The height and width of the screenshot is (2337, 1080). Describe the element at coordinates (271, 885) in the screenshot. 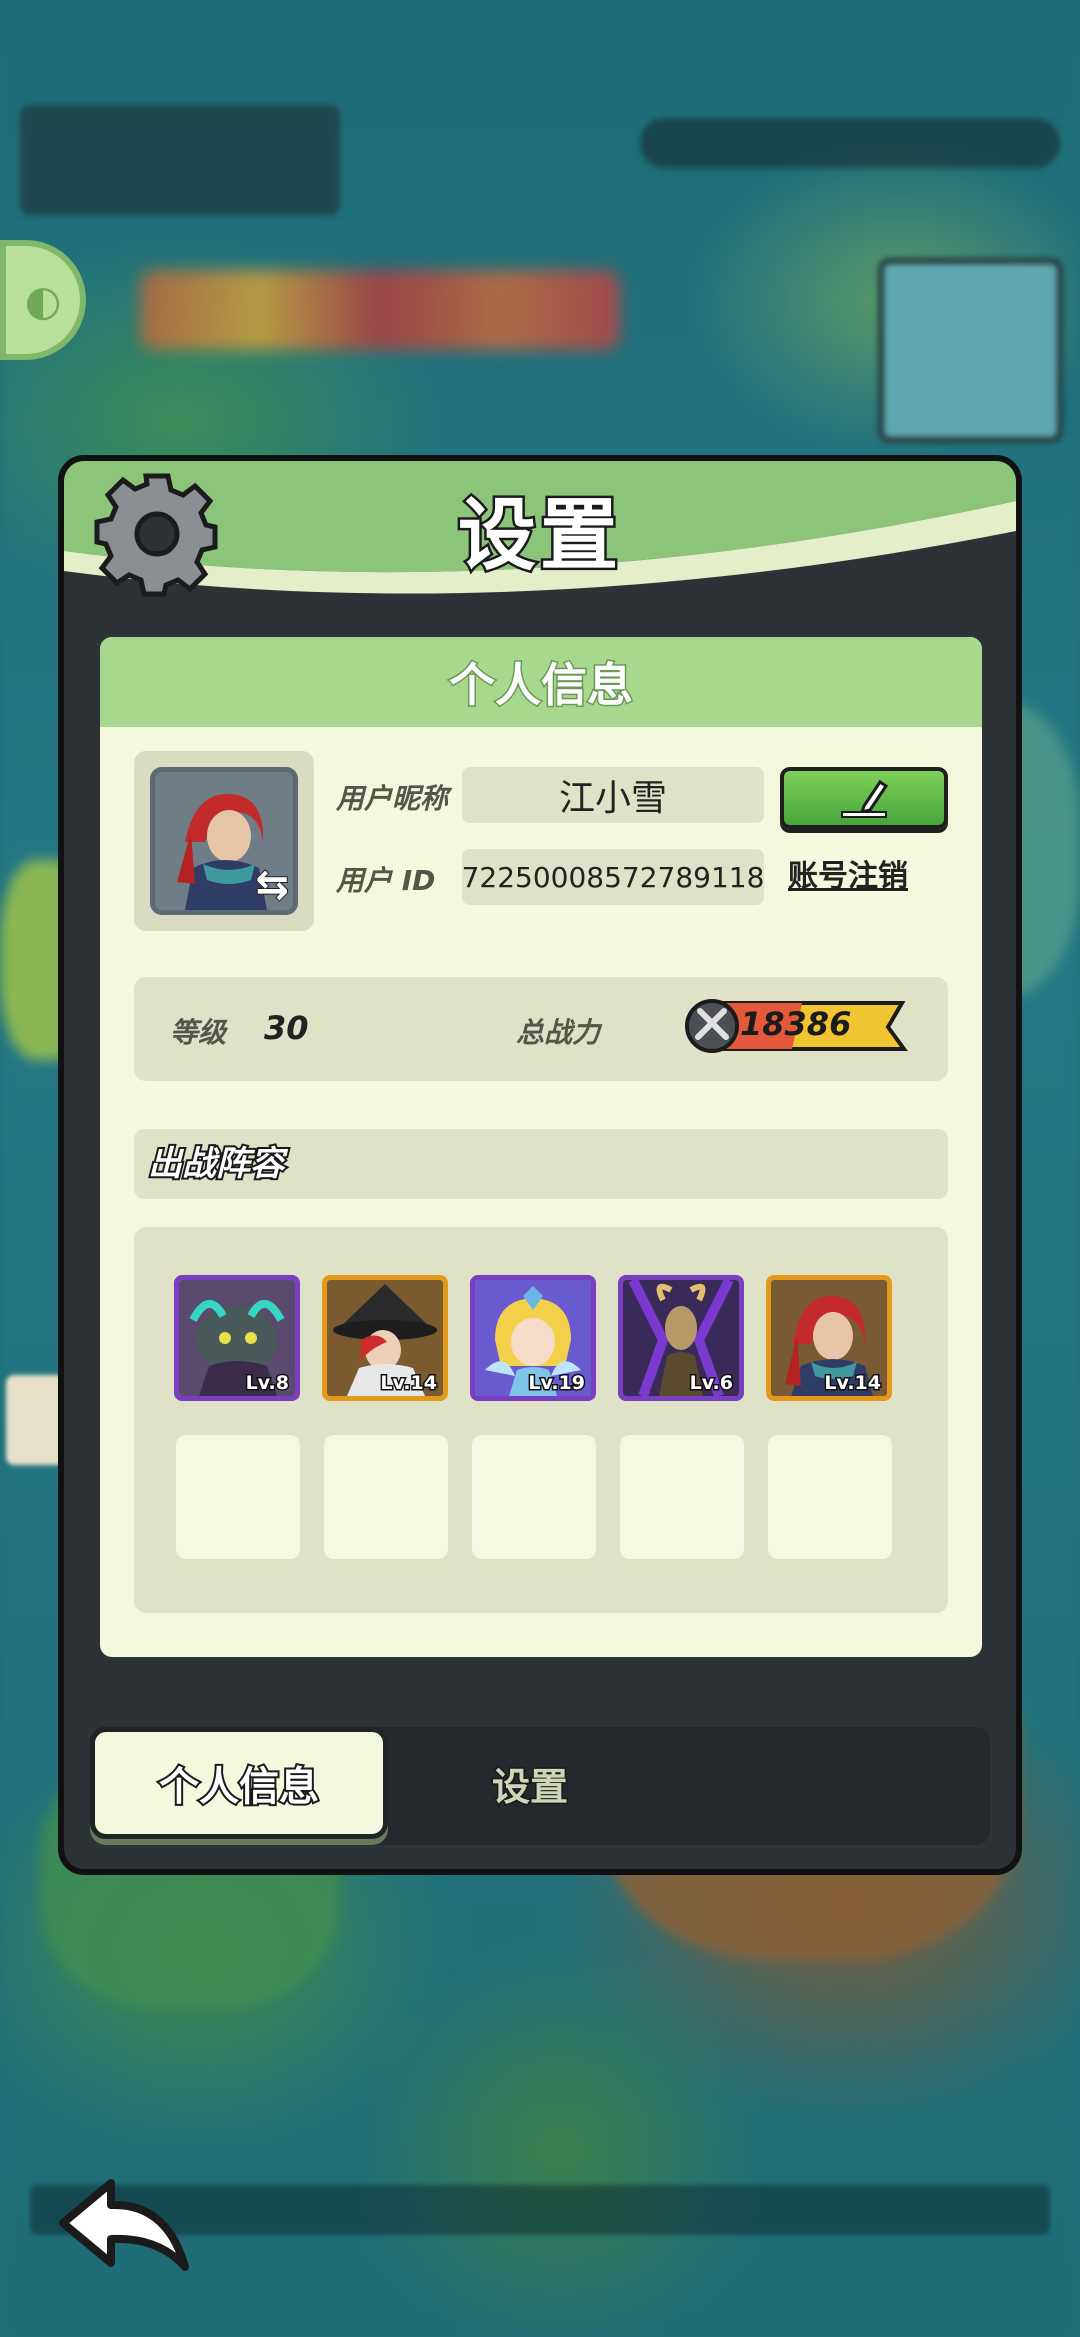

I see `swap-avatar-icon: ⇆` at that location.